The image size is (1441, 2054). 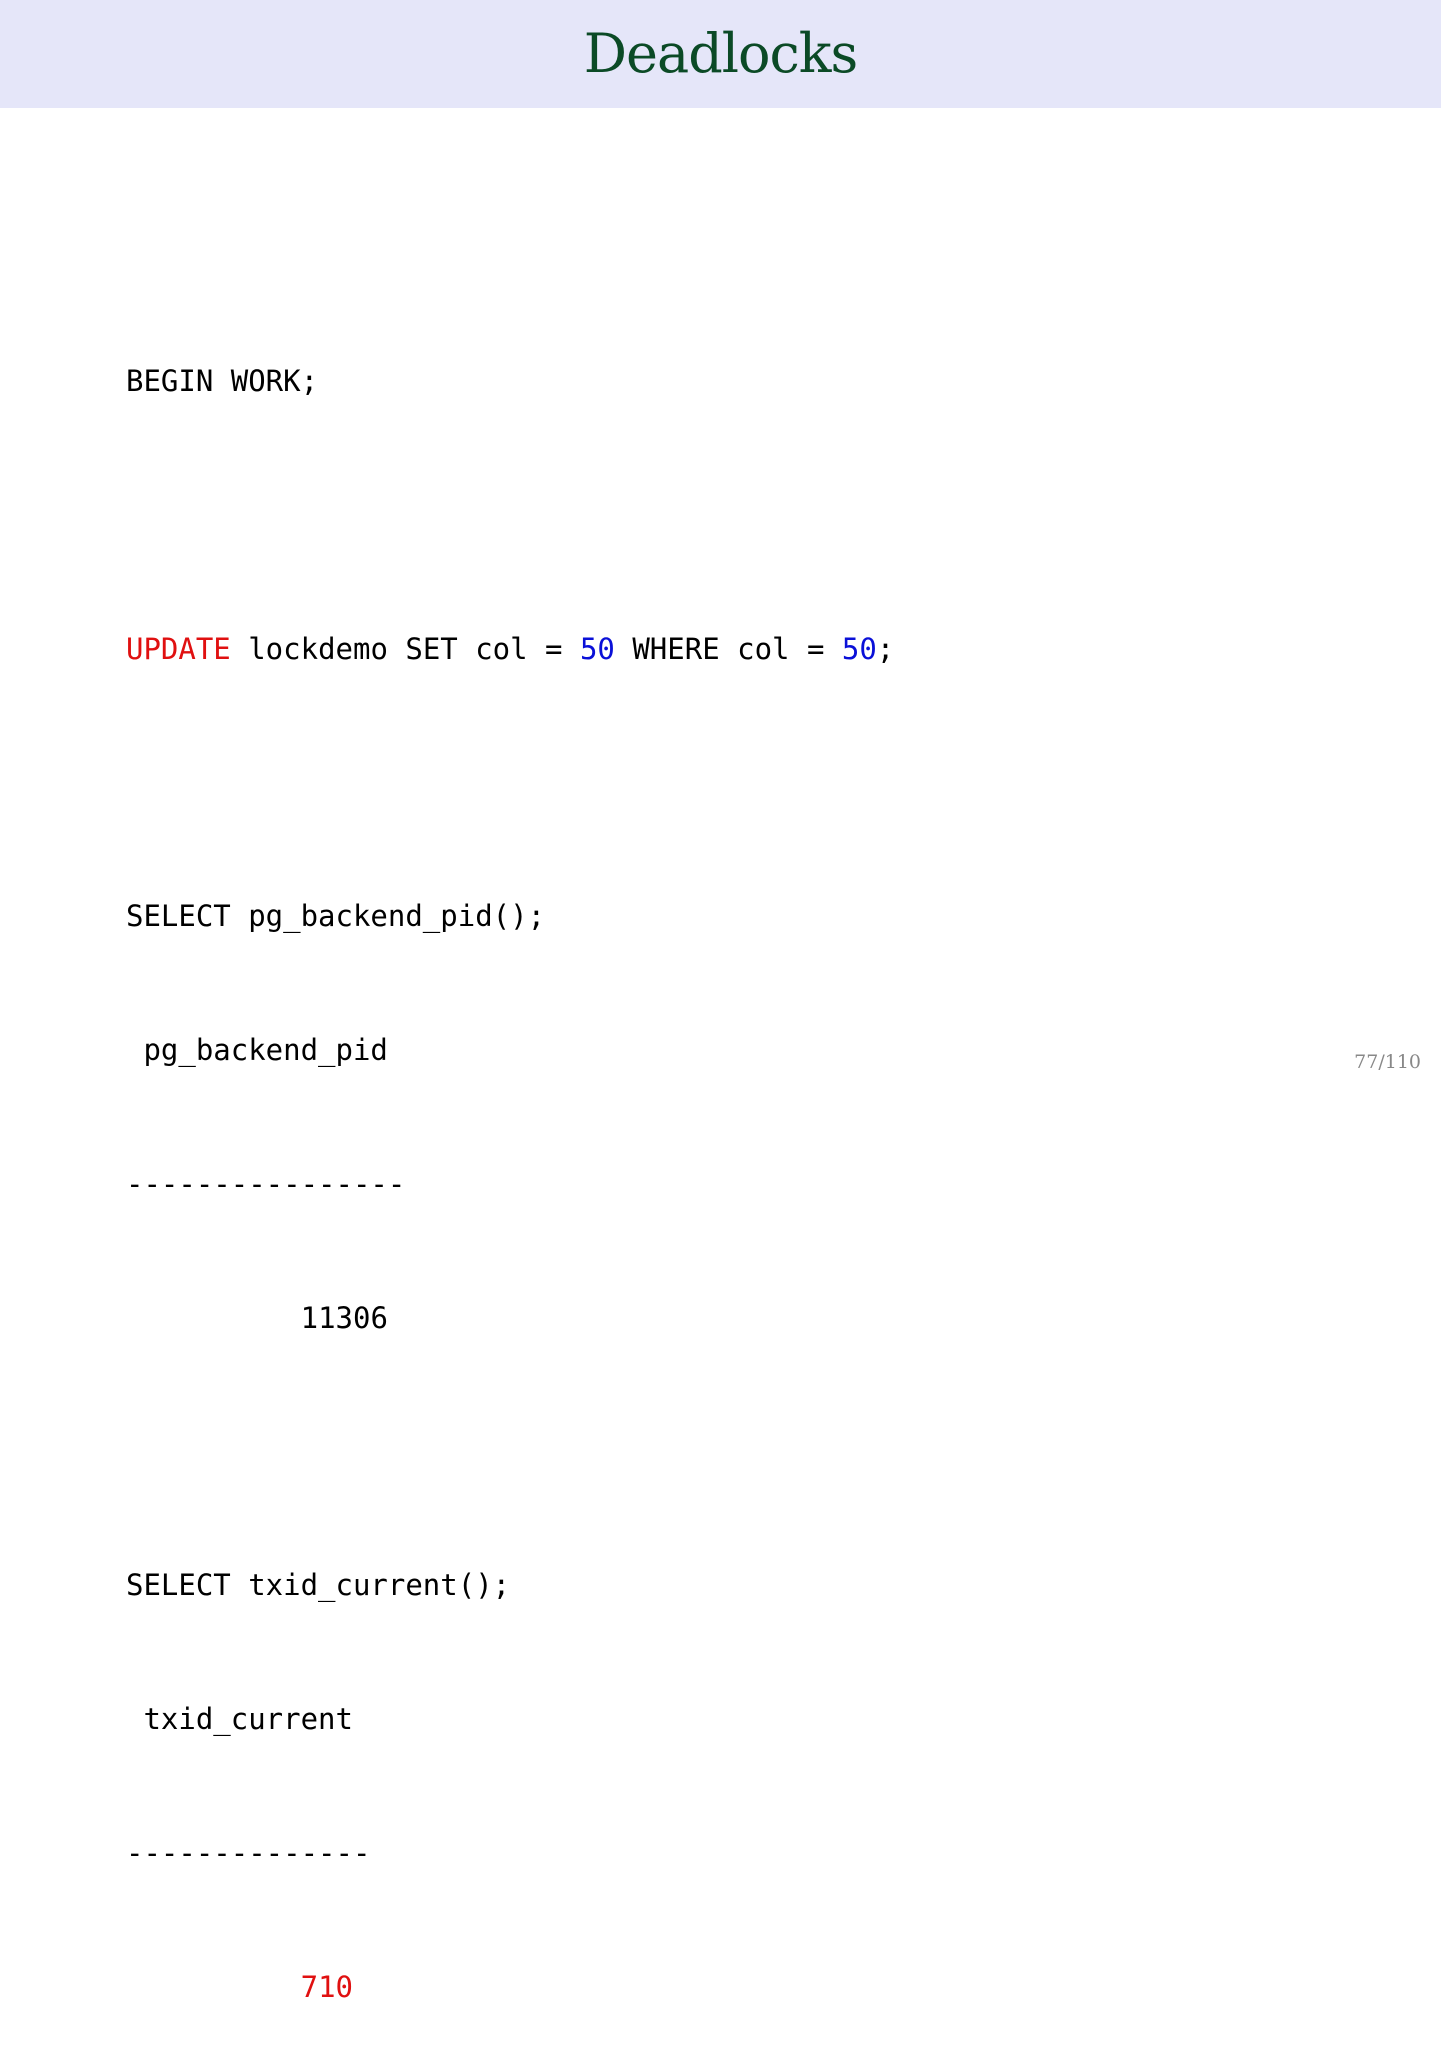 What do you see at coordinates (510, 1987) in the screenshot?
I see `result-row-txid: 710` at bounding box center [510, 1987].